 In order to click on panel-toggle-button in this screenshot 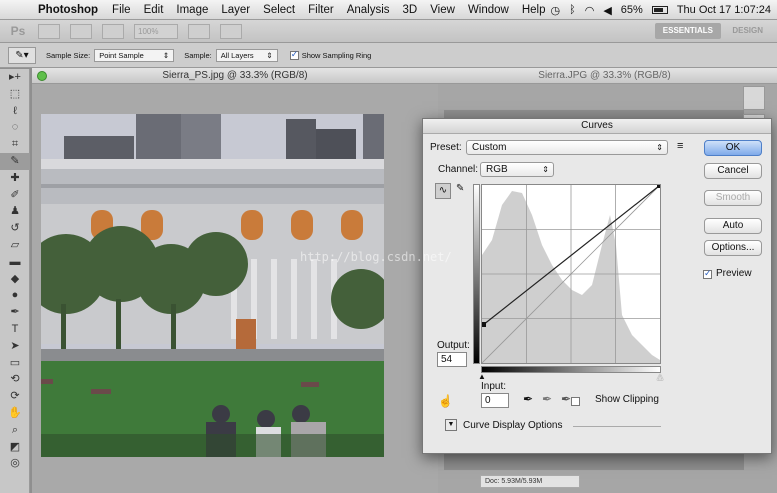, I will do `click(754, 98)`.